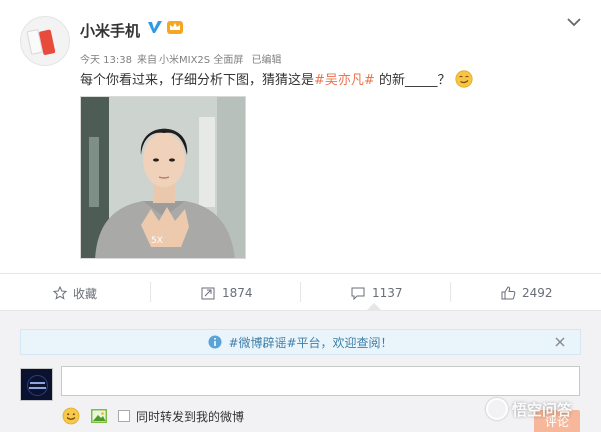  Describe the element at coordinates (542, 409) in the screenshot. I see `watermark-text: 悟空问答` at that location.